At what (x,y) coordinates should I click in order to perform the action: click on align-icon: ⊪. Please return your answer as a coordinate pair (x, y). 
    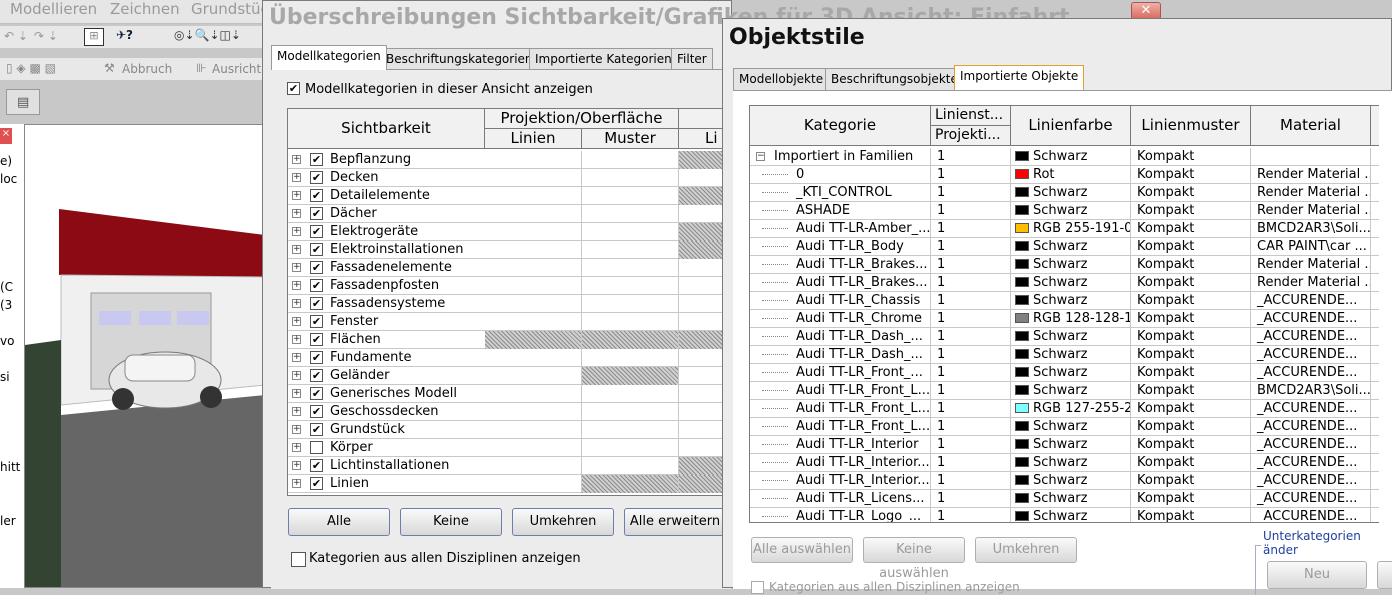
    Looking at the image, I should click on (201, 68).